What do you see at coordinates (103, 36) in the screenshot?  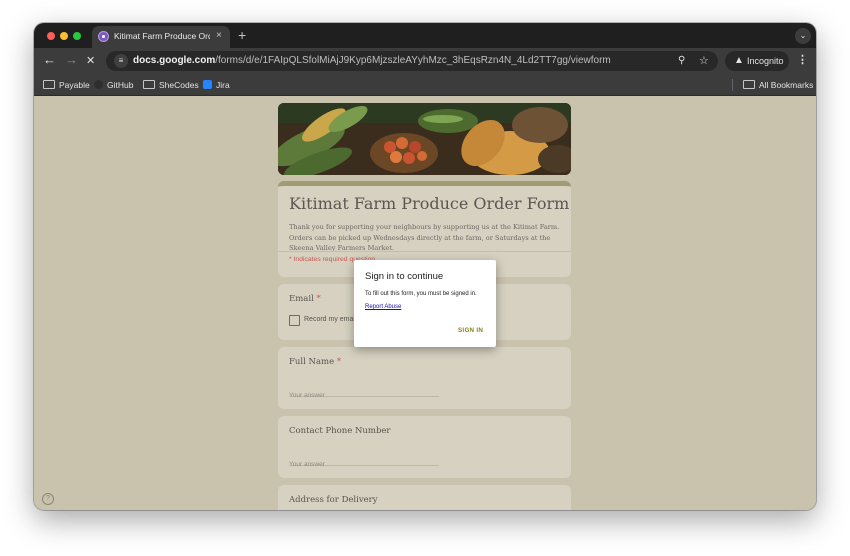 I see `google-forms-icon` at bounding box center [103, 36].